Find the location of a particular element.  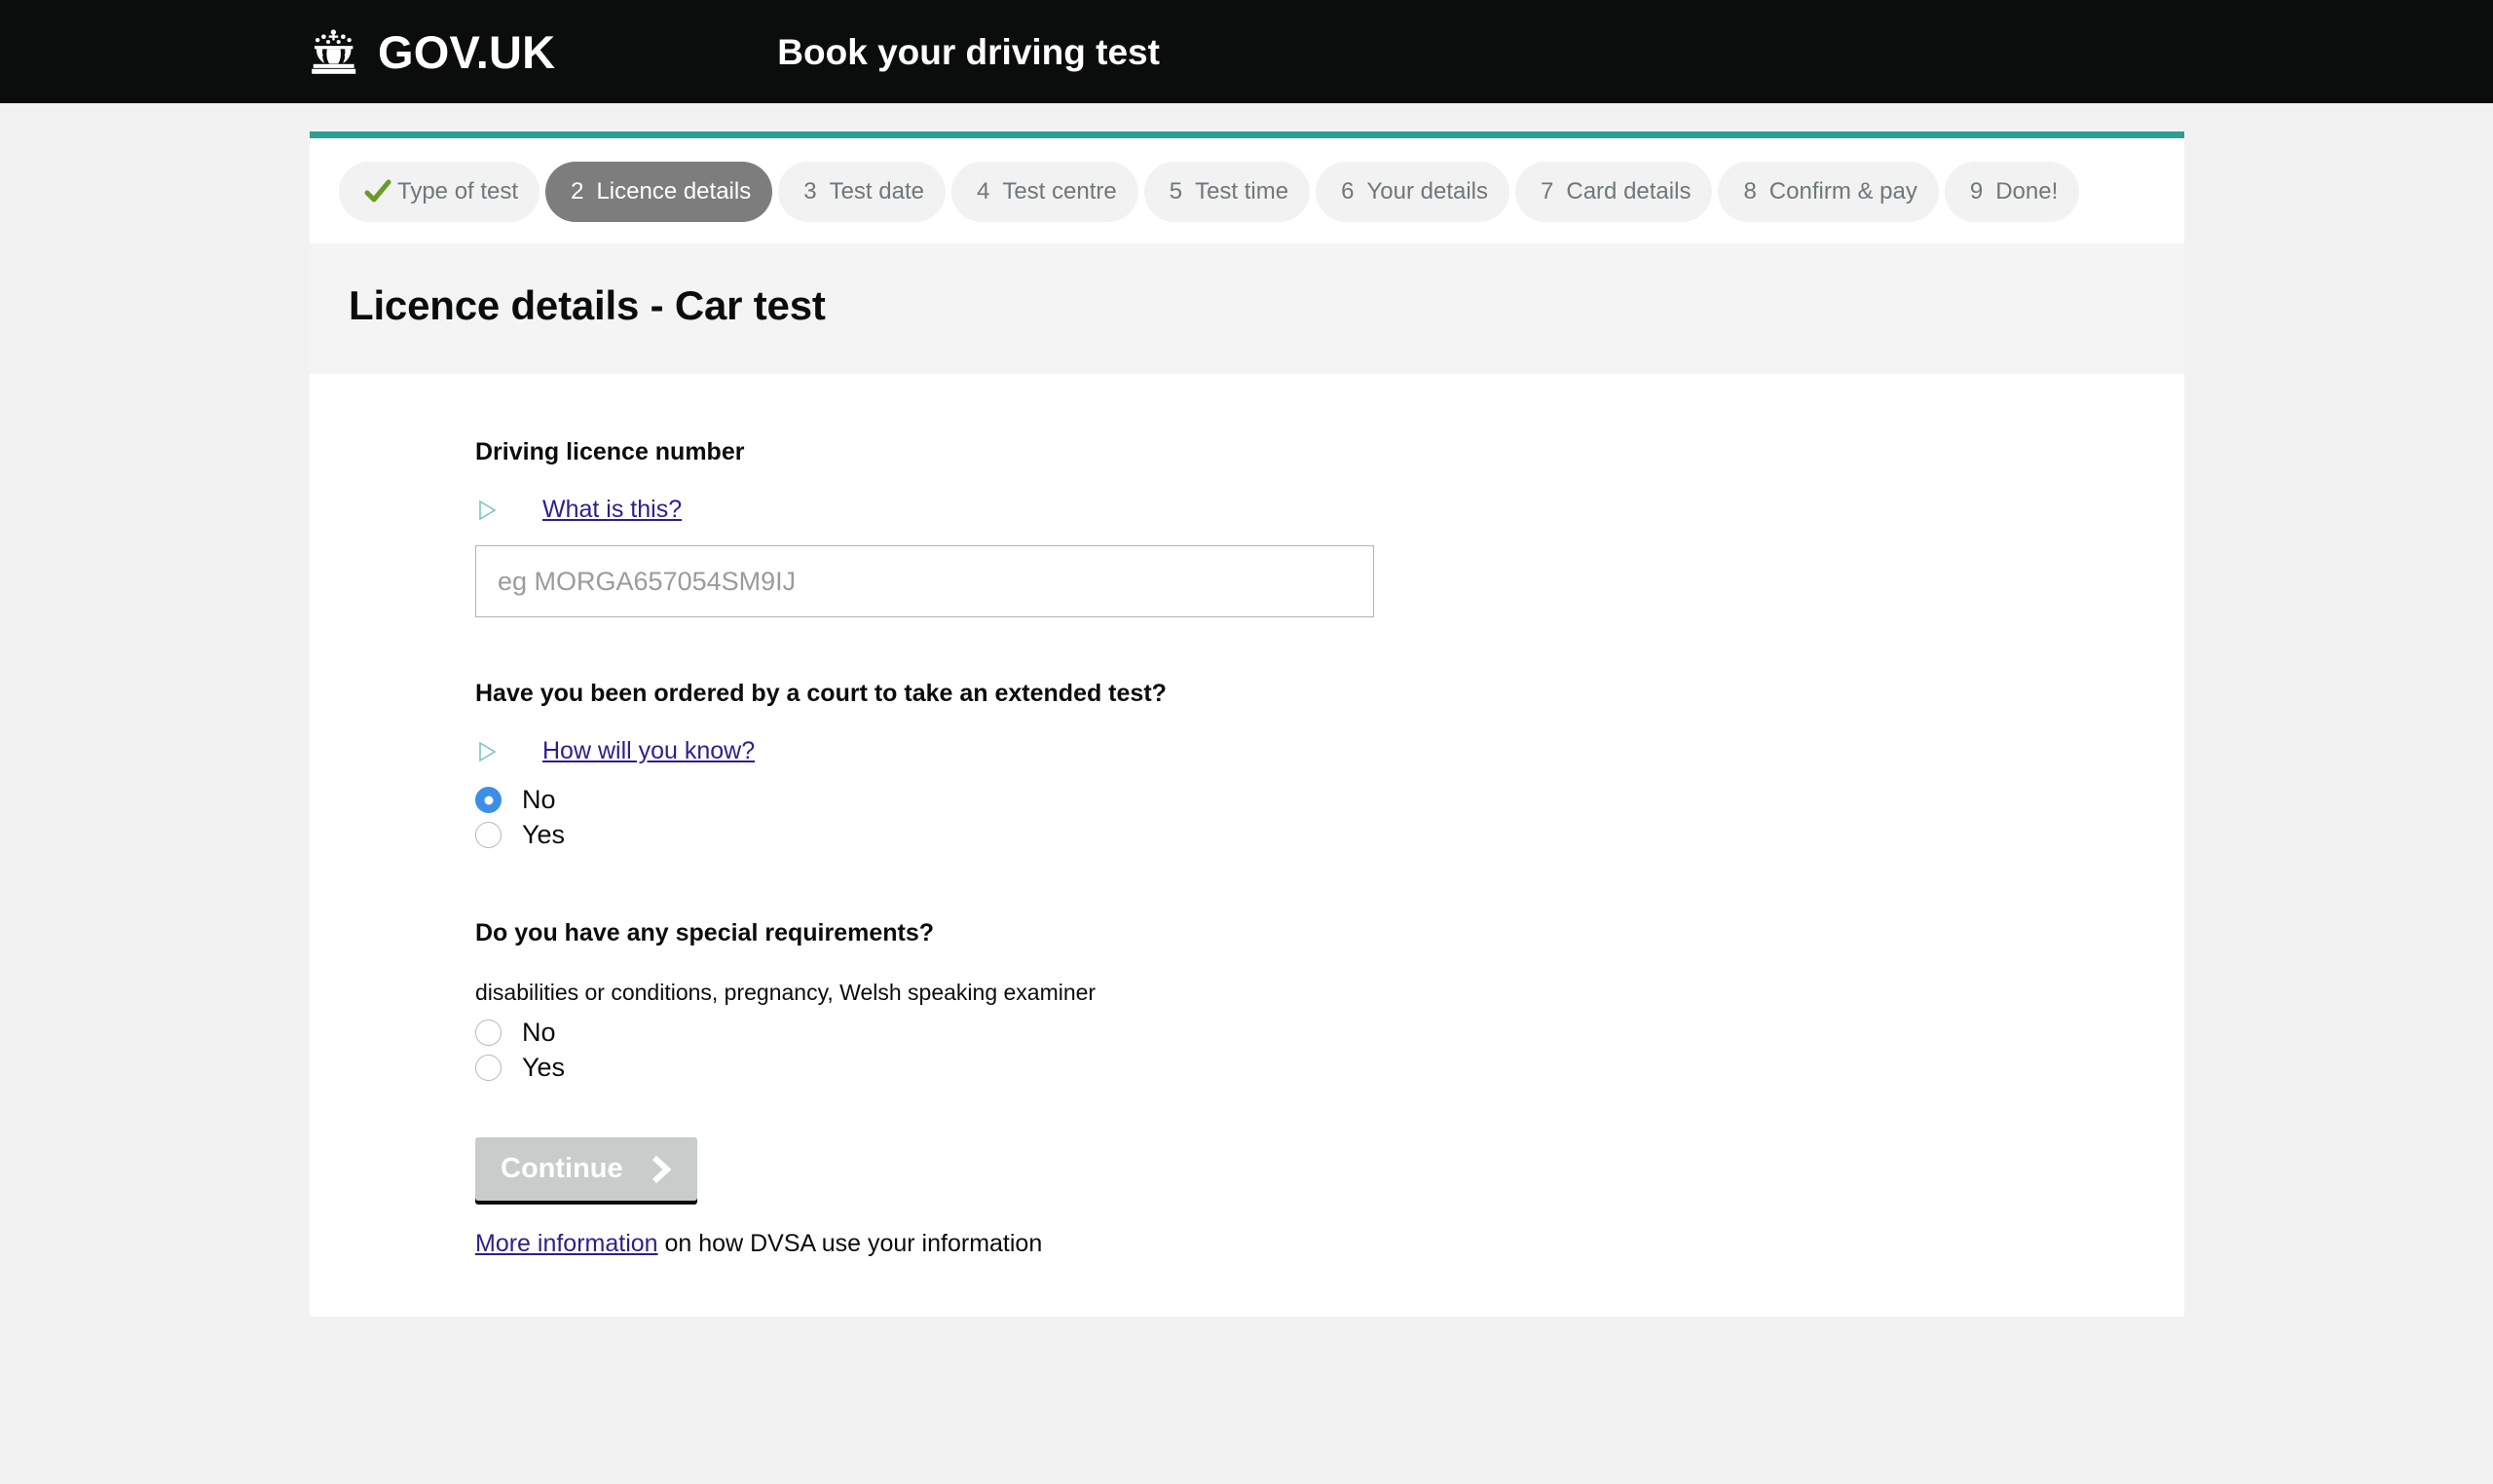

govuk-logo: GOV.UK is located at coordinates (430, 51).